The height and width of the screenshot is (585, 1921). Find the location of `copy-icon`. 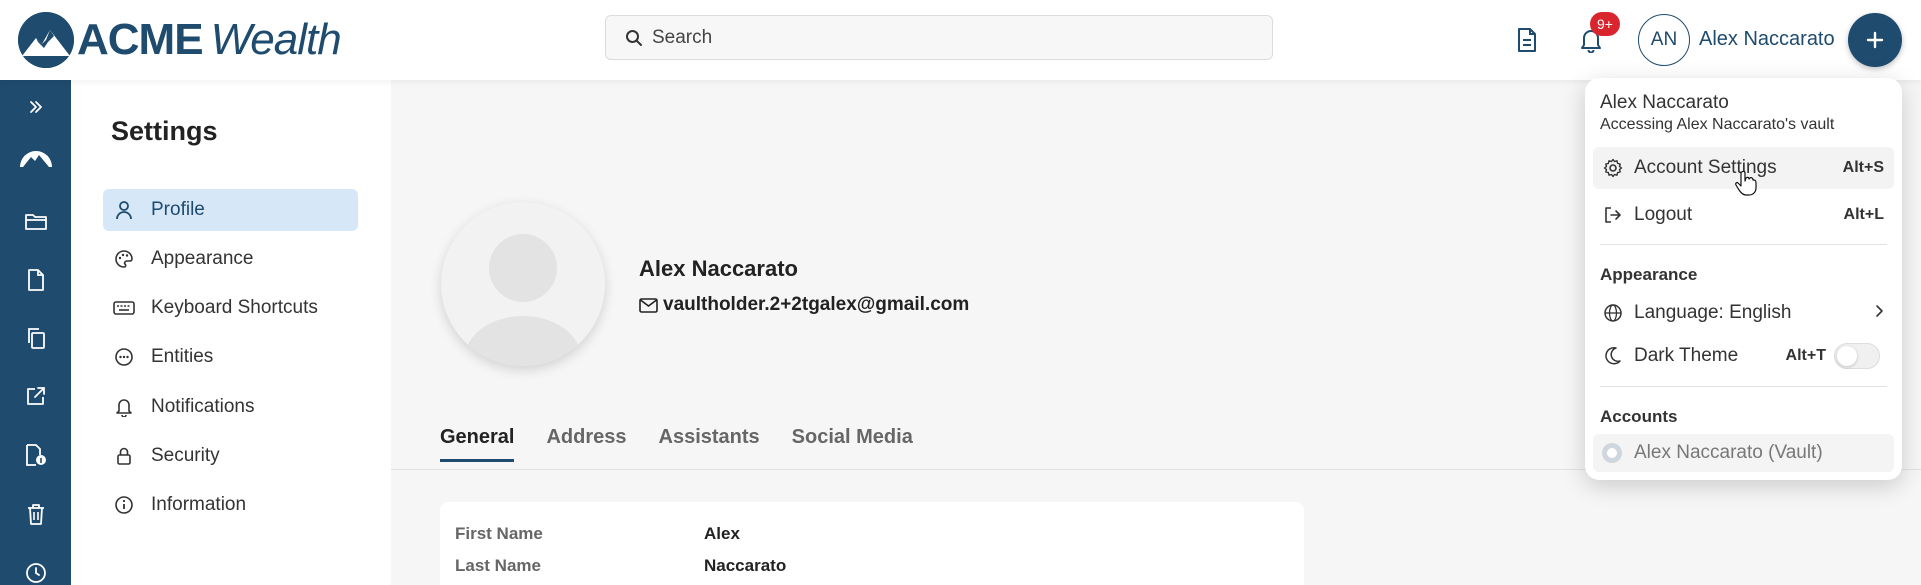

copy-icon is located at coordinates (35, 338).